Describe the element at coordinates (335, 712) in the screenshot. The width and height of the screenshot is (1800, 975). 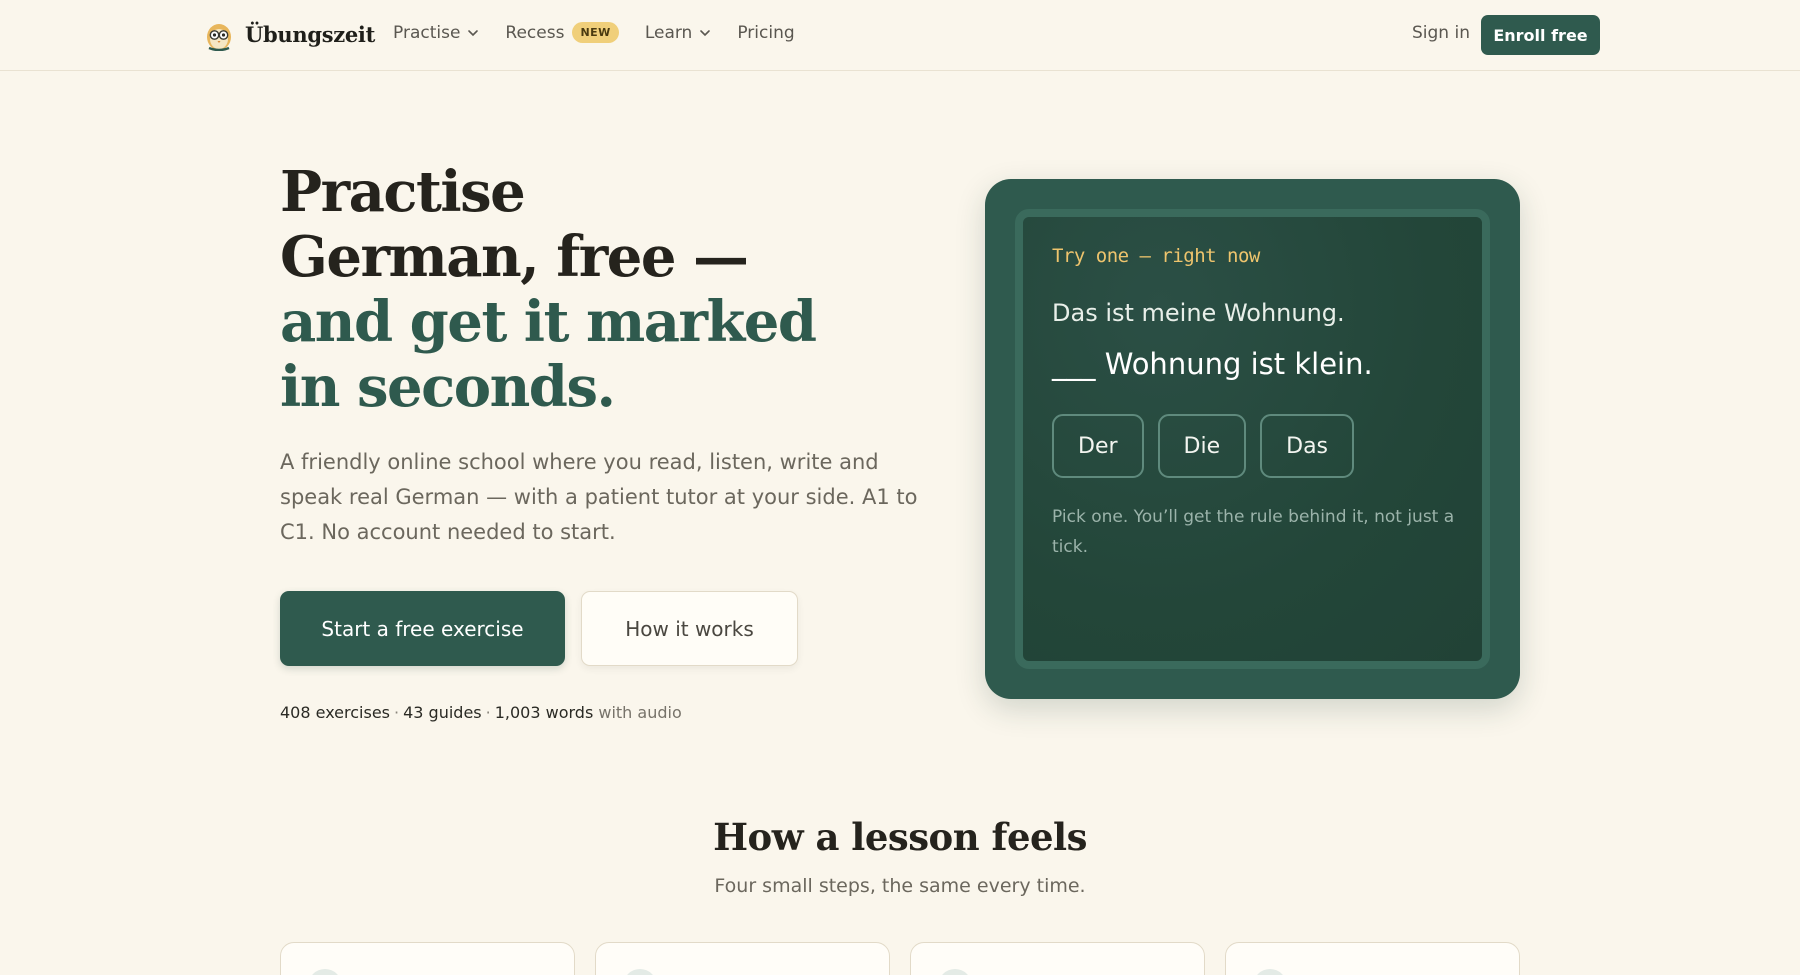
I see `exercise-count: 408 exercises` at that location.